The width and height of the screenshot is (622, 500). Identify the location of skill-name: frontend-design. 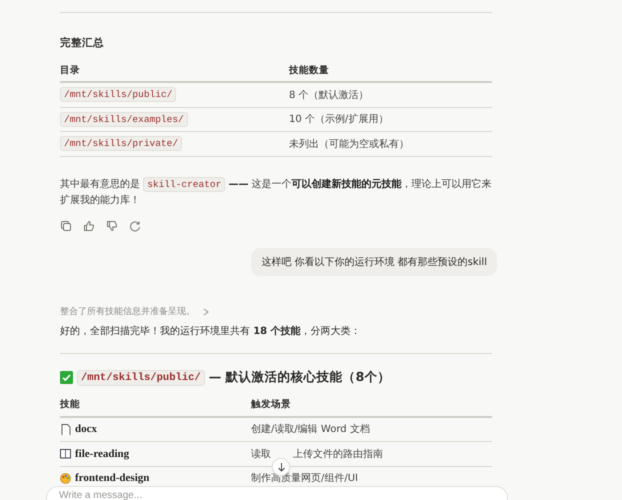
(112, 478).